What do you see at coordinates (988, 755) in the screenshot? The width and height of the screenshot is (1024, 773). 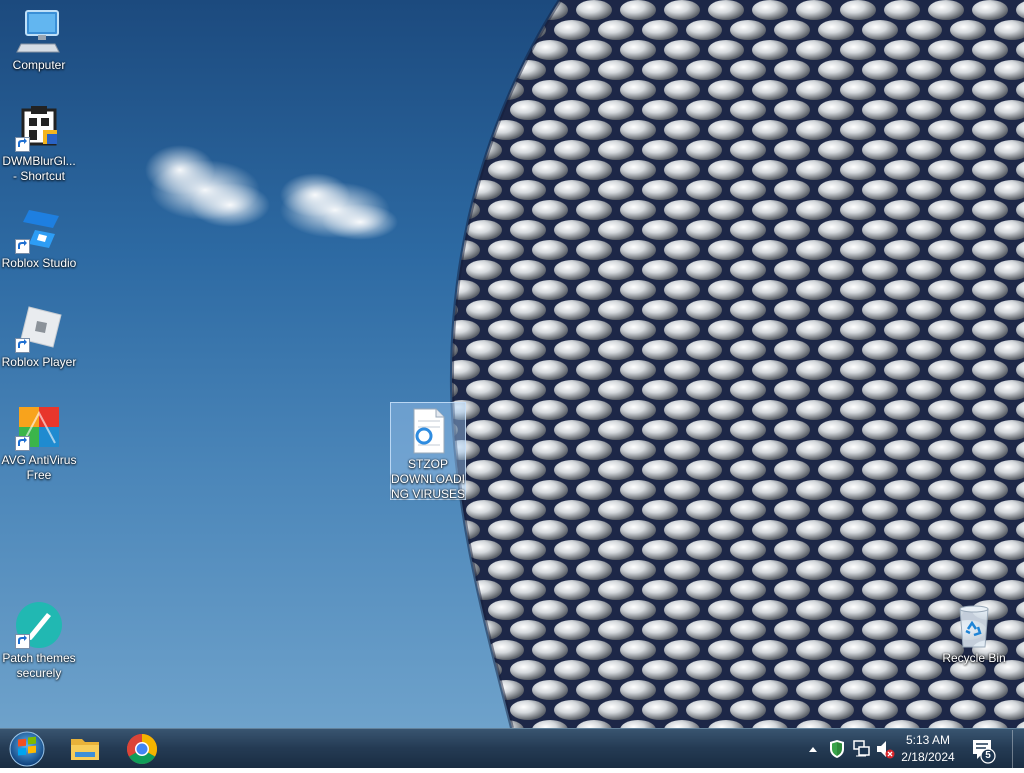 I see `notification-count-badge: 5` at bounding box center [988, 755].